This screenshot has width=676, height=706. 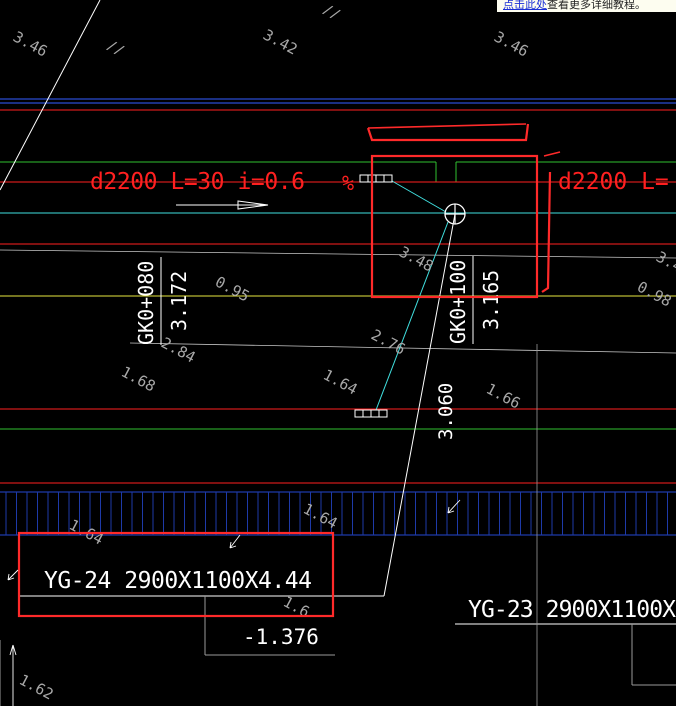 I want to click on spot-level: 2.76, so click(x=388, y=342).